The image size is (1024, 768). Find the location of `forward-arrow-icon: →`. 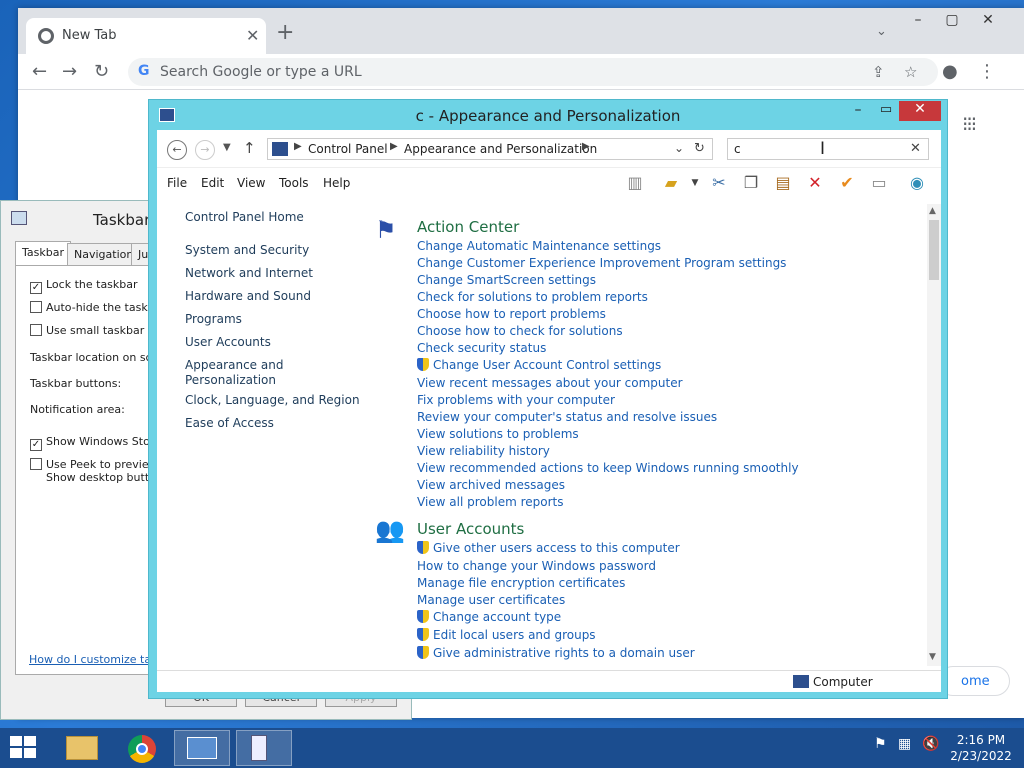

forward-arrow-icon: → is located at coordinates (69, 71).